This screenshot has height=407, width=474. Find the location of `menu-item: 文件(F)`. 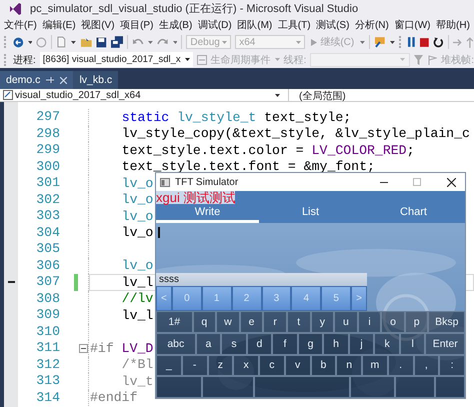

menu-item: 文件(F) is located at coordinates (20, 25).